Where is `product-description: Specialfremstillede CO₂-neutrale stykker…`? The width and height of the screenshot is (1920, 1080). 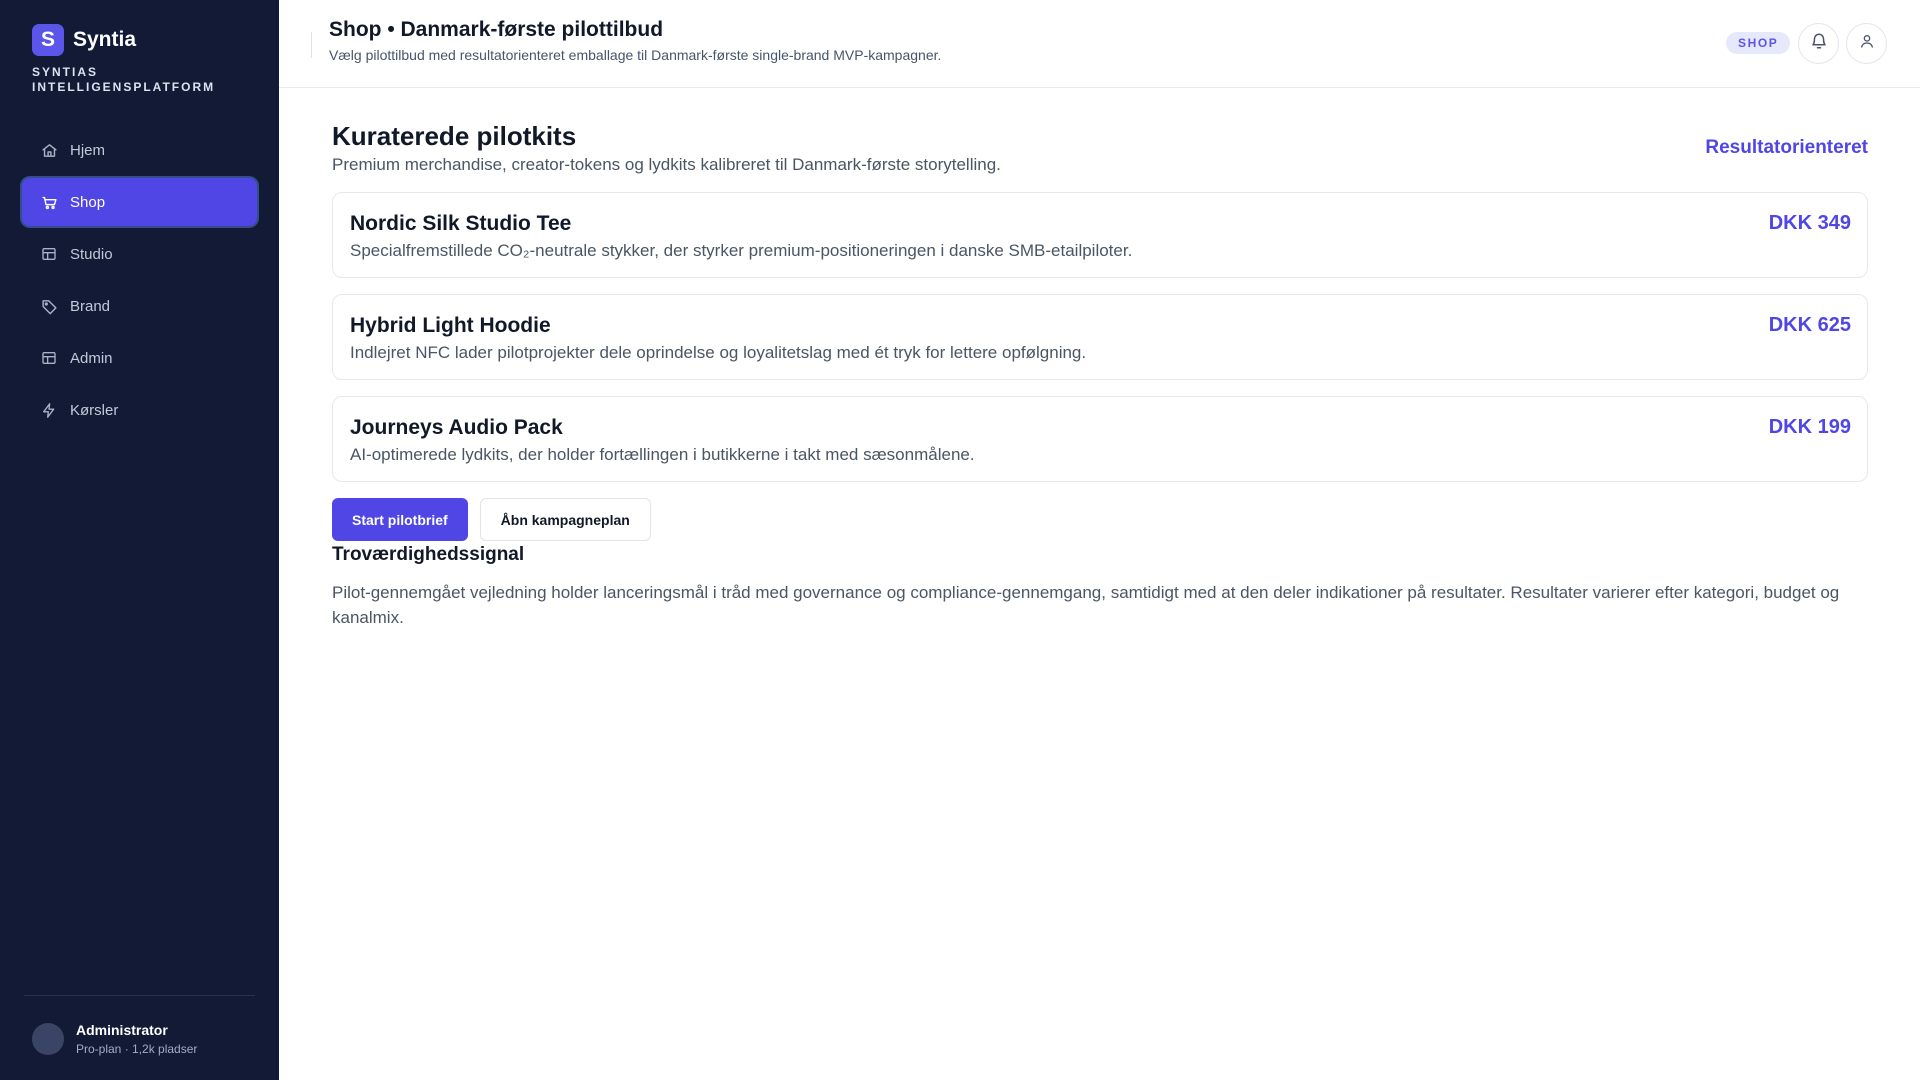 product-description: Specialfremstillede CO₂-neutrale stykker… is located at coordinates (741, 250).